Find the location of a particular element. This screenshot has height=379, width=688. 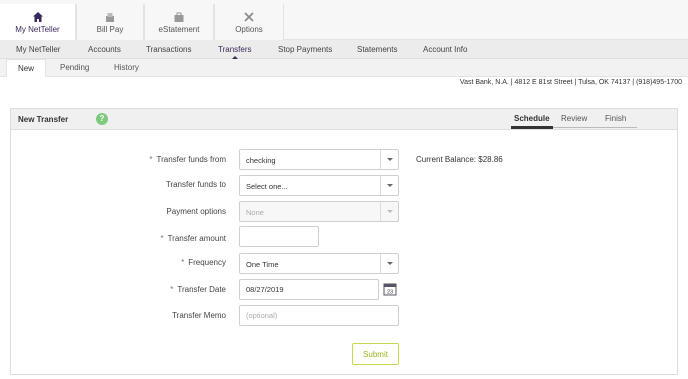

tab-statements: Statements is located at coordinates (377, 49).